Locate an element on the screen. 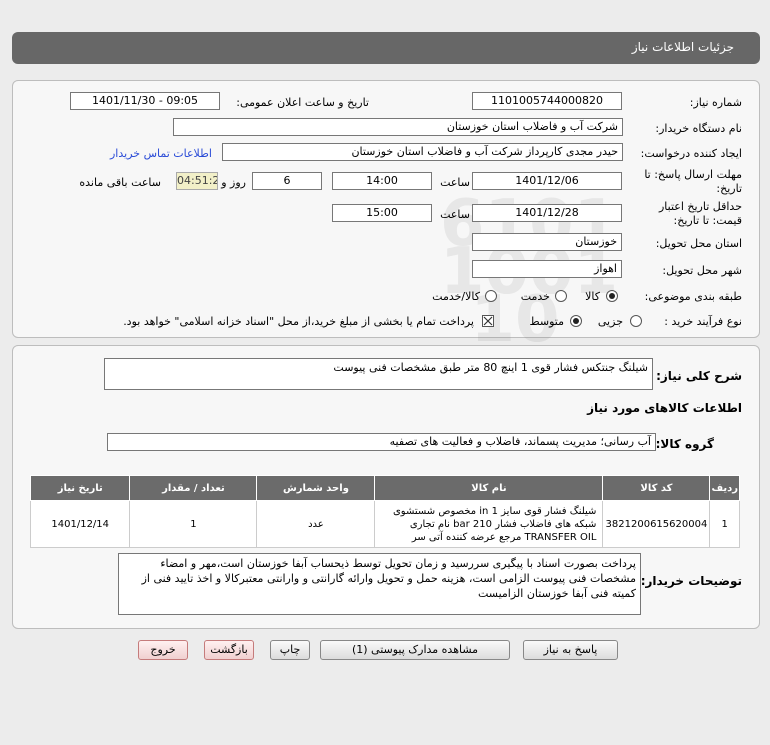 The width and height of the screenshot is (770, 745). page-title: جزئیات اطلاعات نیاز is located at coordinates (682, 47).